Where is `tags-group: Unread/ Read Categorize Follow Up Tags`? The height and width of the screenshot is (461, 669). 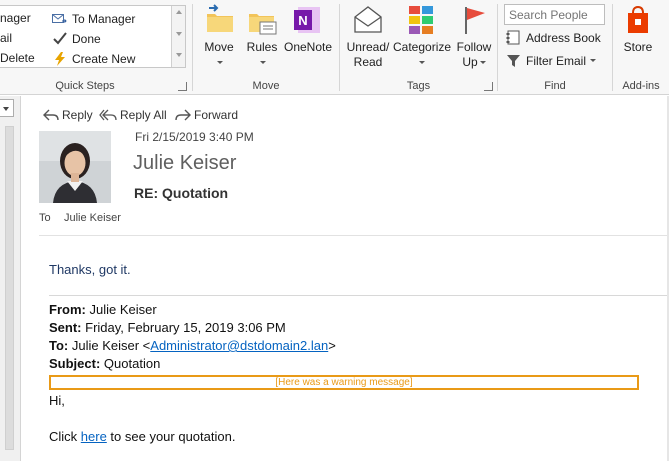
tags-group: Unread/ Read Categorize Follow Up Tags is located at coordinates (418, 47).